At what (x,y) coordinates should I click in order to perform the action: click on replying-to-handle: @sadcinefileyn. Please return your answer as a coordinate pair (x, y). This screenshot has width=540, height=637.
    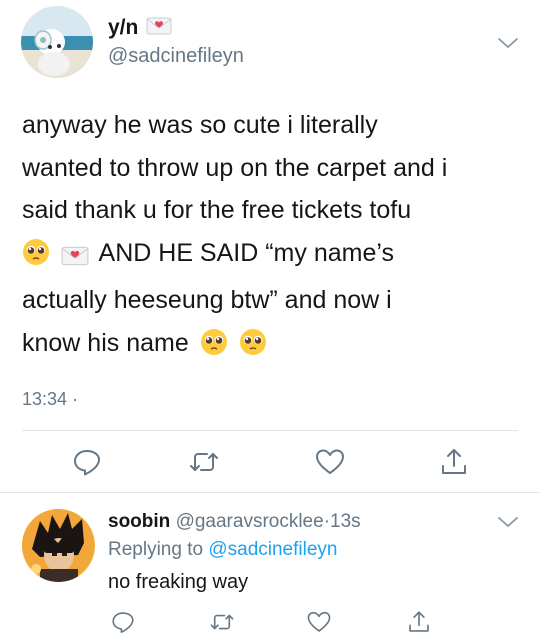
    Looking at the image, I should click on (272, 549).